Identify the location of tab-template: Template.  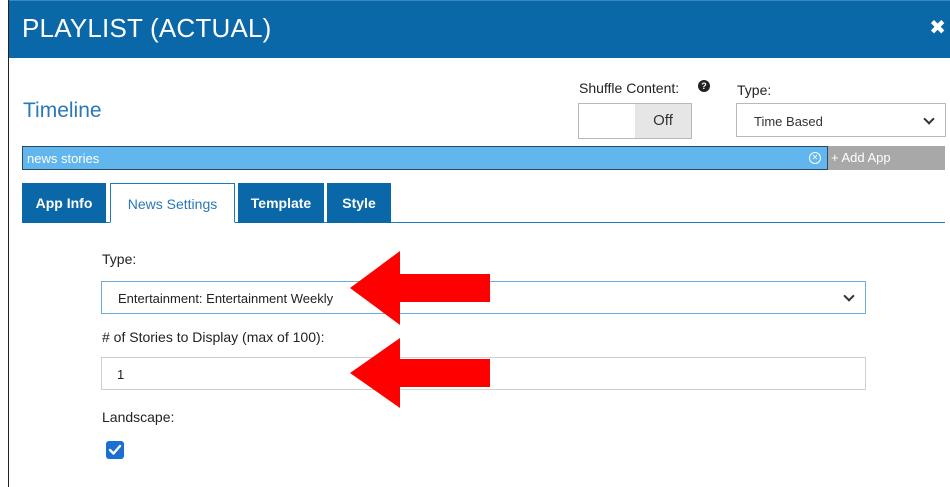
(281, 203).